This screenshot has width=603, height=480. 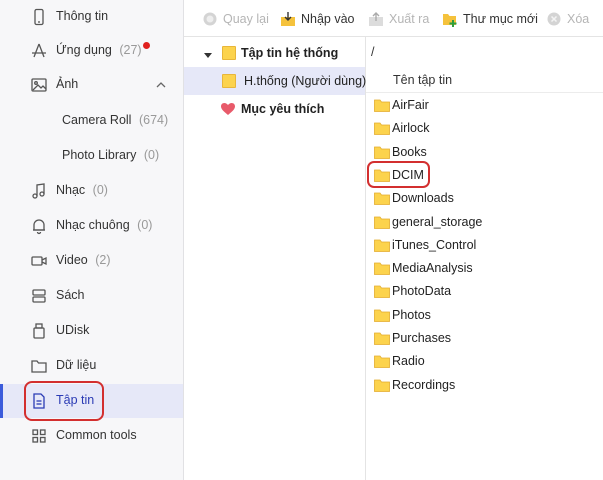 I want to click on sidebar-item-photos: Ảnh, so click(x=91, y=85).